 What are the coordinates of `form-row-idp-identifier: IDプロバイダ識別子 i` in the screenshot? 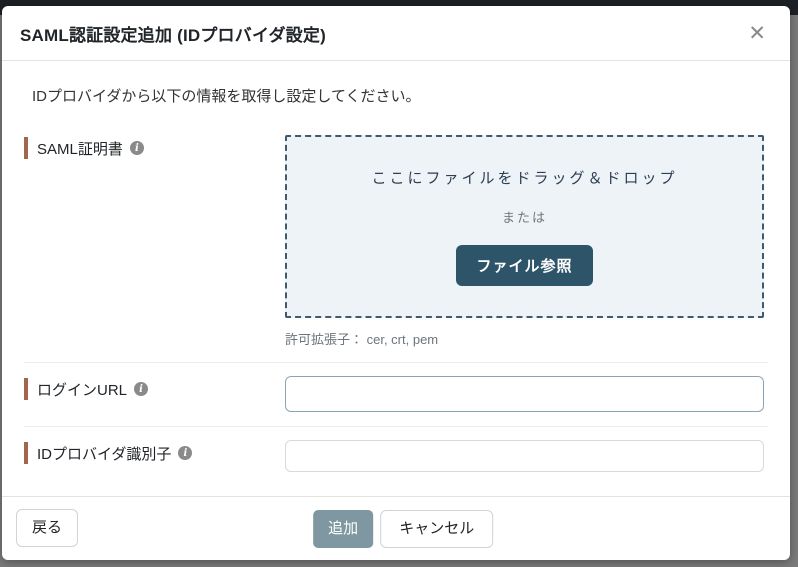 It's located at (396, 456).